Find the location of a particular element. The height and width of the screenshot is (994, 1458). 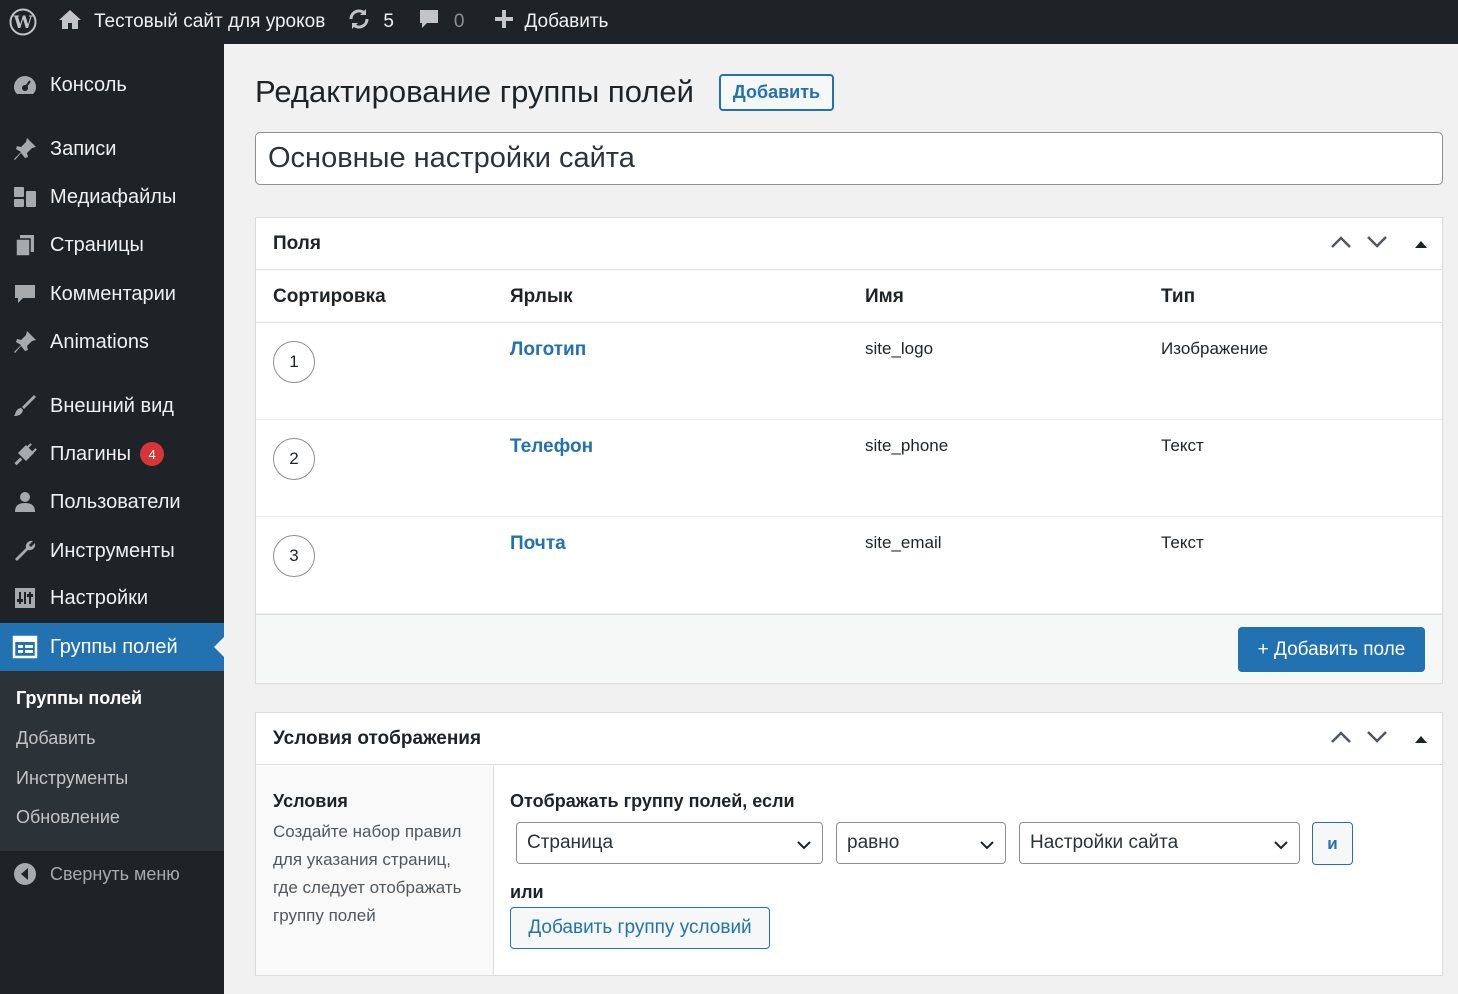

sidebar-item-media: Медиафайлы is located at coordinates (112, 197).